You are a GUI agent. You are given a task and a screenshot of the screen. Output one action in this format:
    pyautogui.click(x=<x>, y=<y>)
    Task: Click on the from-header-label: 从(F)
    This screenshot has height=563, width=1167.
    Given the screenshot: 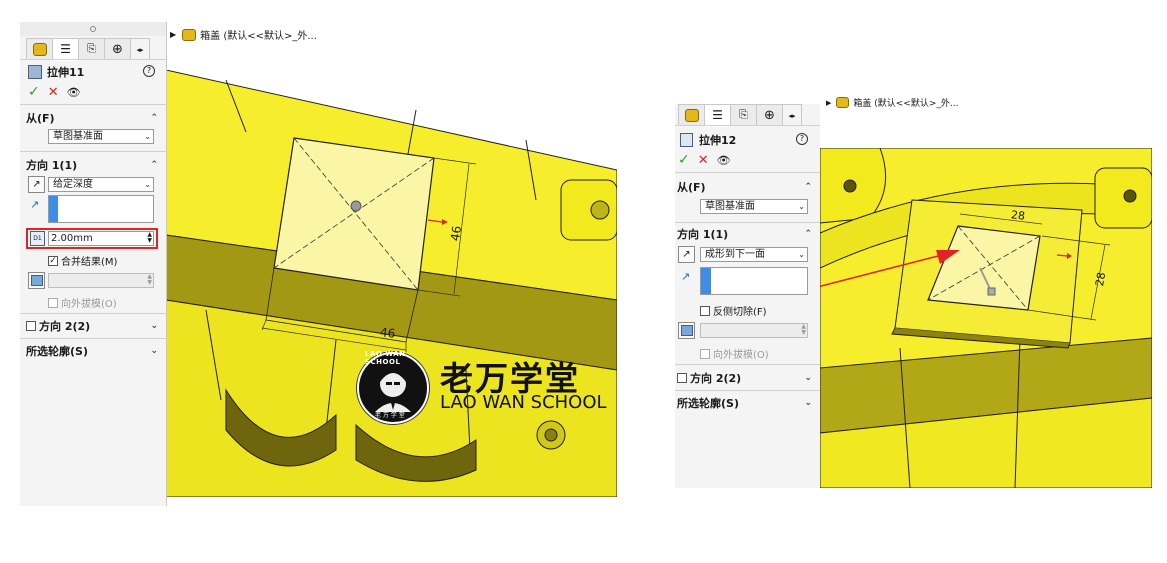 What is the action you would take?
    pyautogui.click(x=691, y=187)
    